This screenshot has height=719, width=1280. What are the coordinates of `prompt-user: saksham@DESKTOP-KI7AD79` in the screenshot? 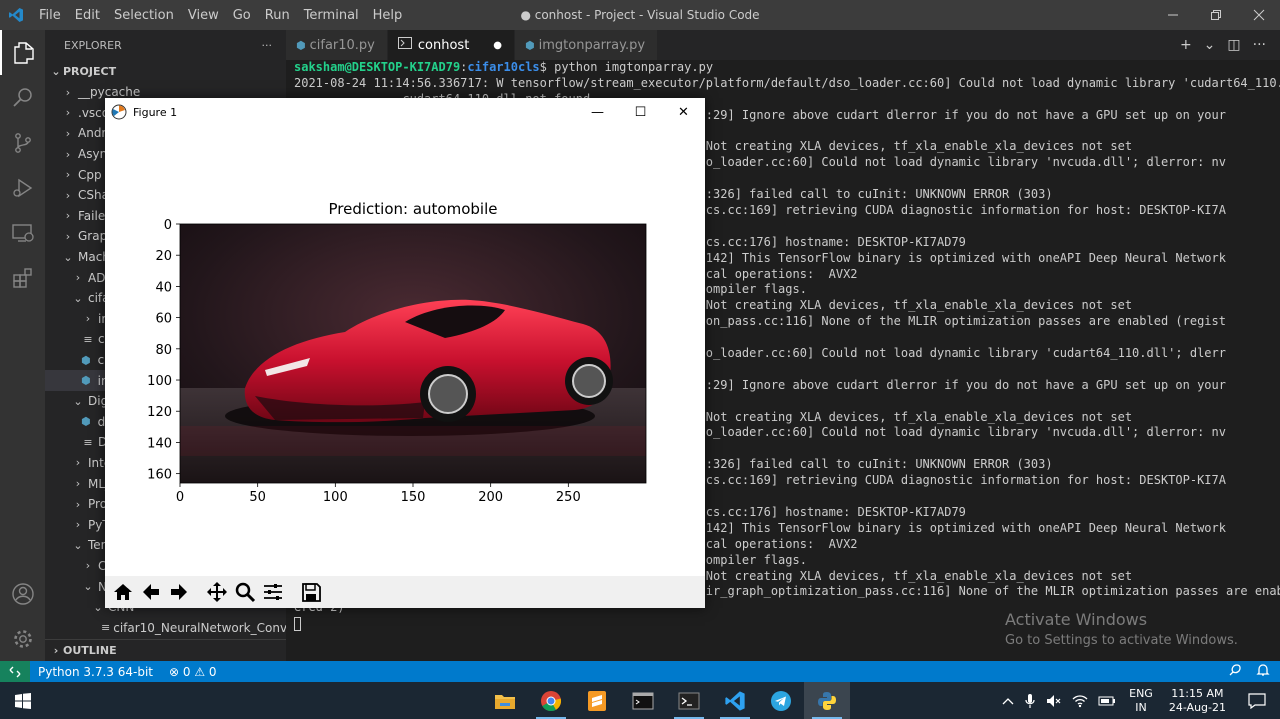 It's located at (377, 67).